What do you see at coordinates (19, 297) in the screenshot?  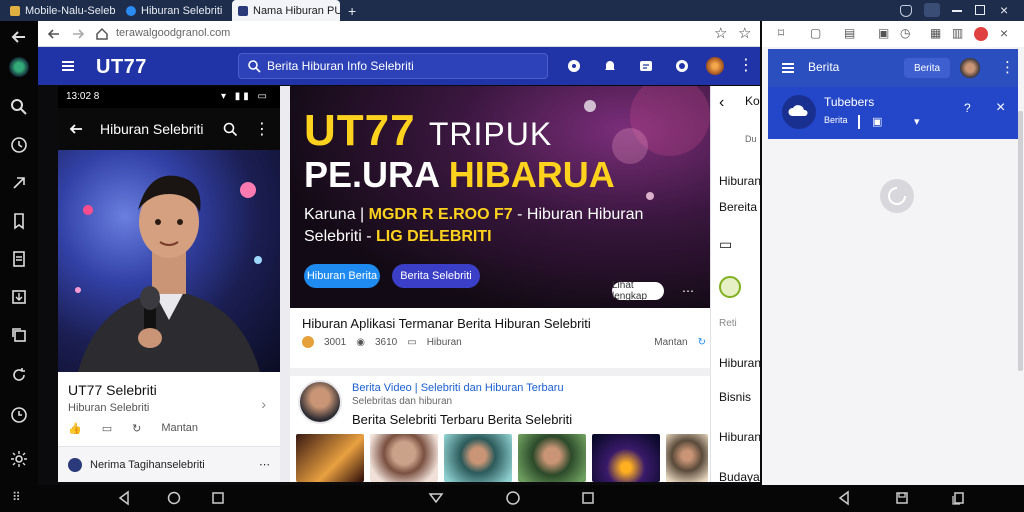 I see `download-icon` at bounding box center [19, 297].